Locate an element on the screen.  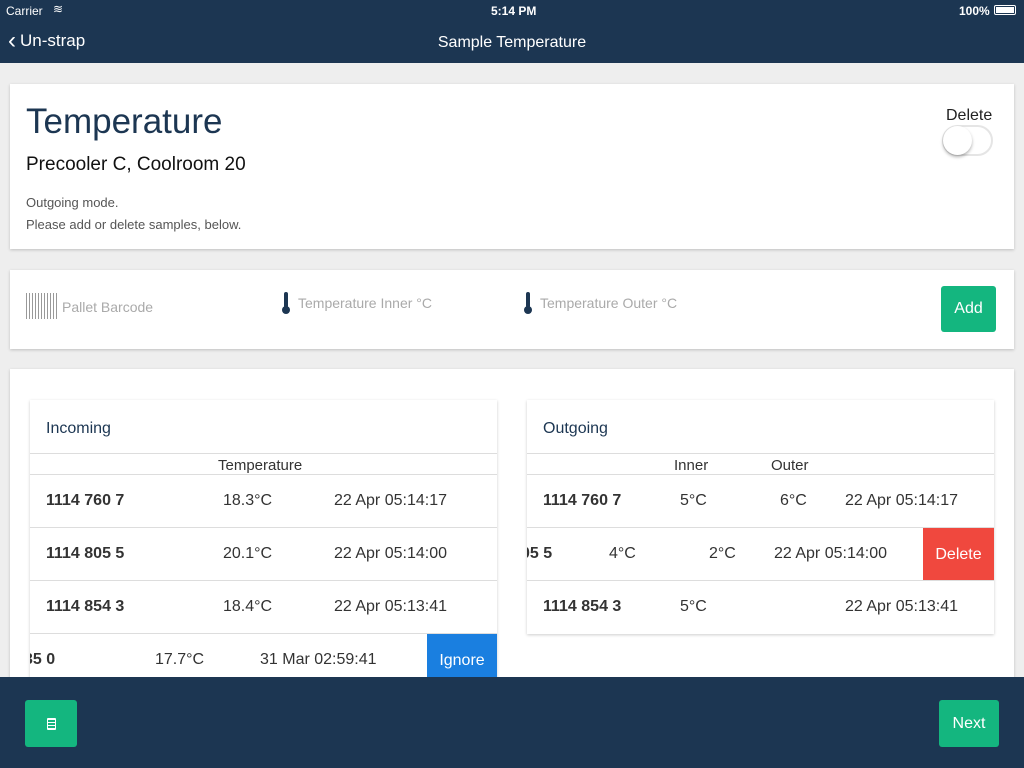
battery-level: 100% is located at coordinates (974, 11).